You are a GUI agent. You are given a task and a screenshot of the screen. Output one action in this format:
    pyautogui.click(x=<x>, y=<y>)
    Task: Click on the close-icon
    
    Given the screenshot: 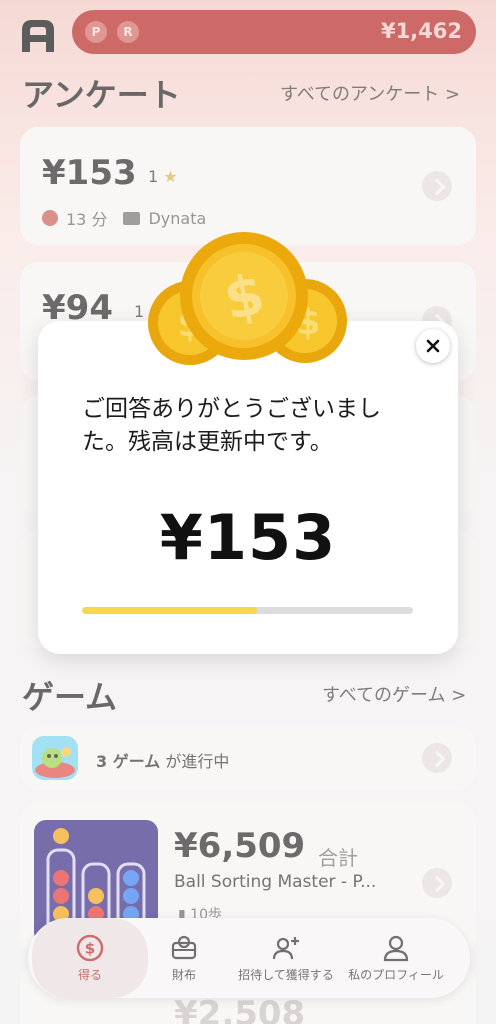 What is the action you would take?
    pyautogui.click(x=433, y=346)
    